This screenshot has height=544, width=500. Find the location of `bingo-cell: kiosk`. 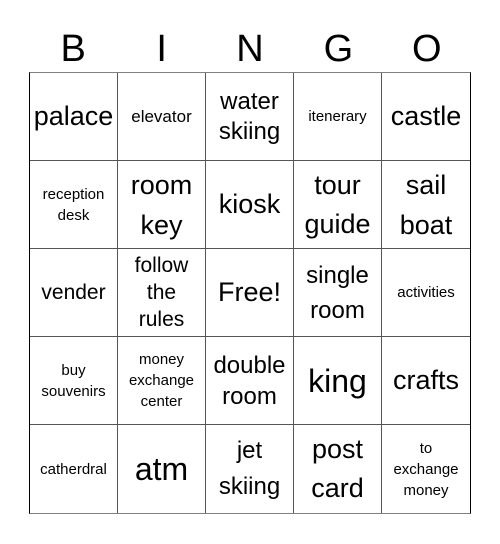

bingo-cell: kiosk is located at coordinates (250, 205).